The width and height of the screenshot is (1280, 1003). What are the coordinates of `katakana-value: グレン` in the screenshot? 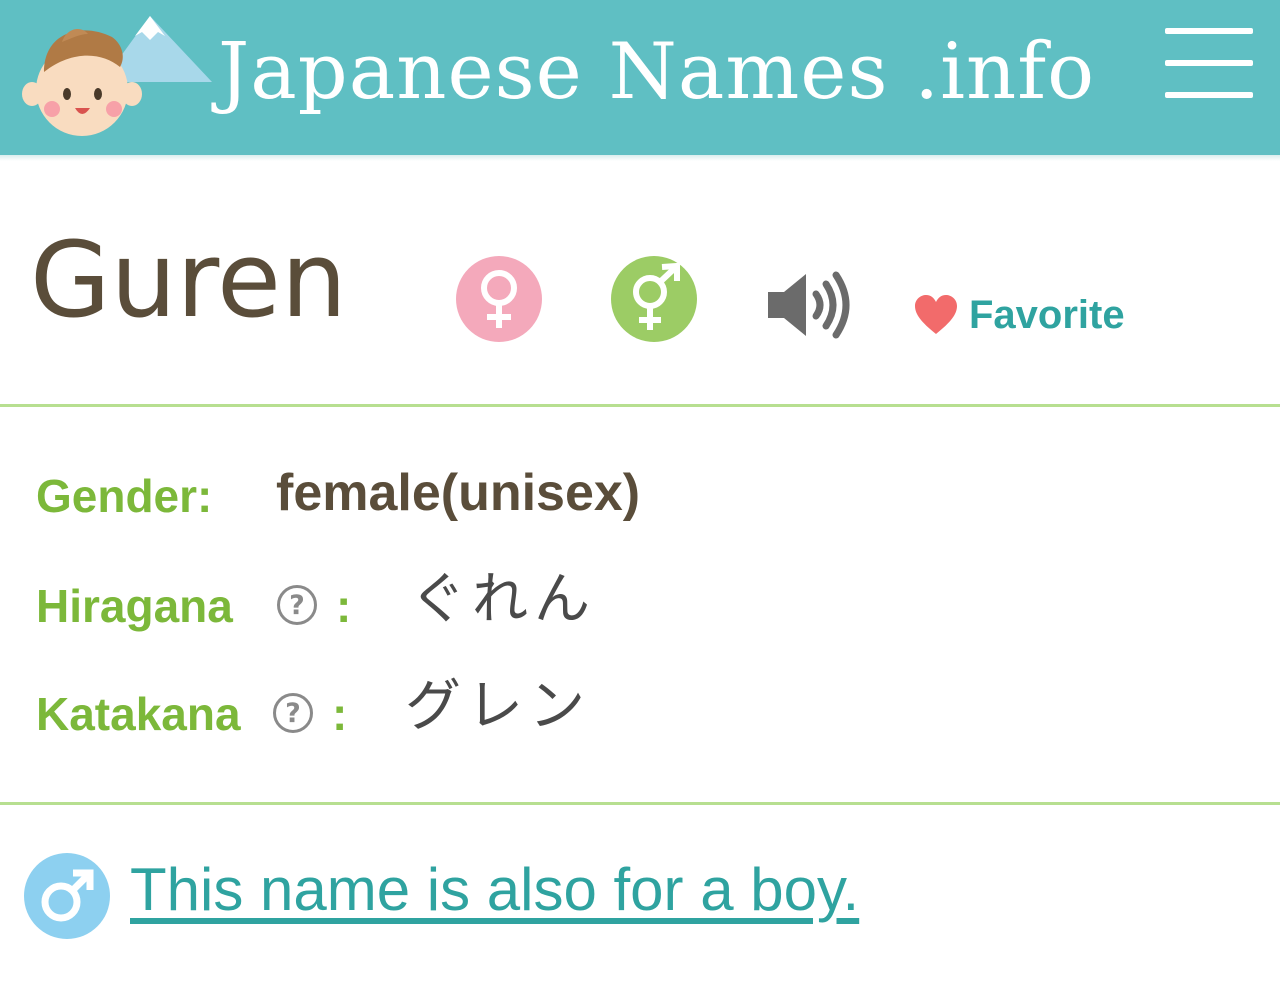 It's located at (498, 706).